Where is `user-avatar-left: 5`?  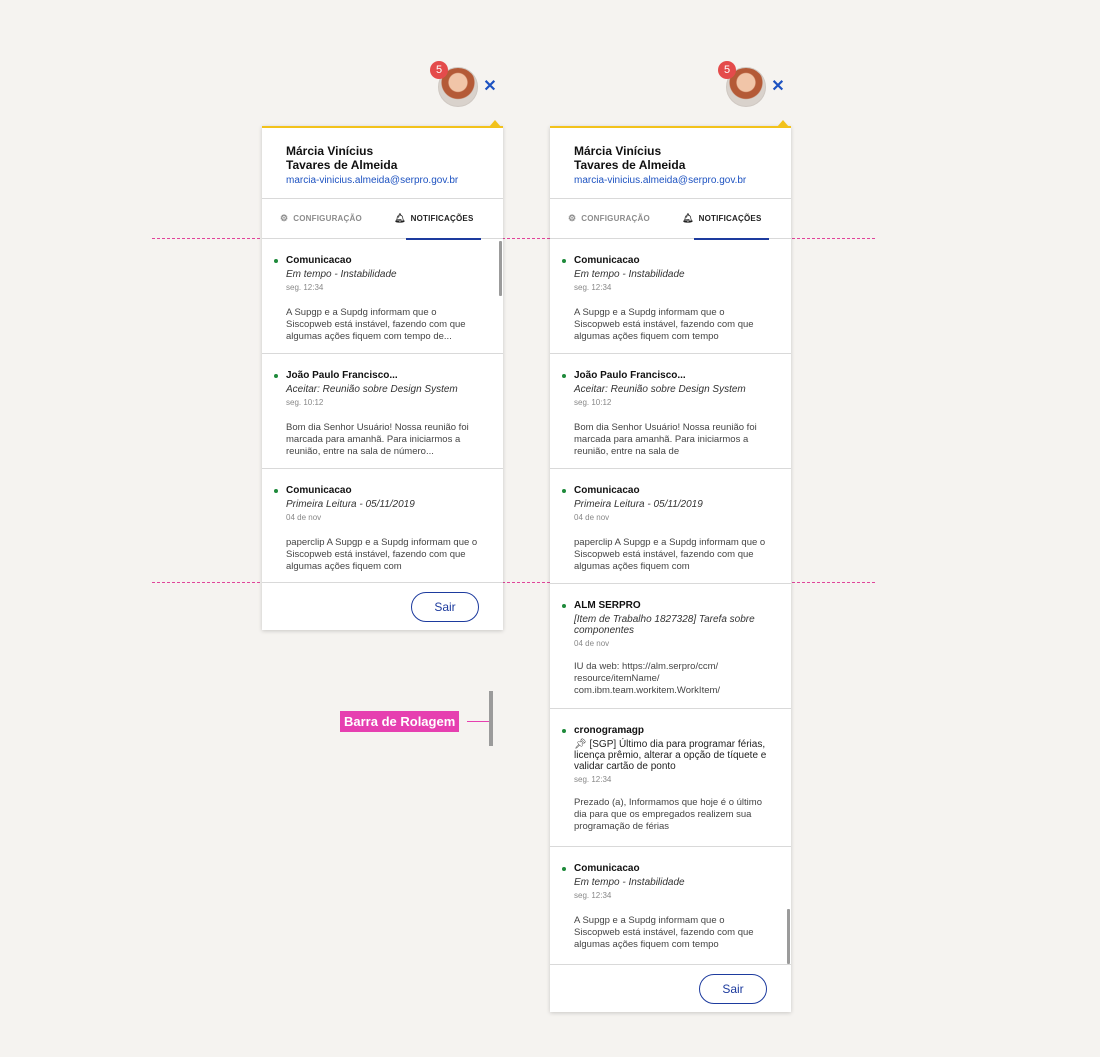 user-avatar-left: 5 is located at coordinates (454, 84).